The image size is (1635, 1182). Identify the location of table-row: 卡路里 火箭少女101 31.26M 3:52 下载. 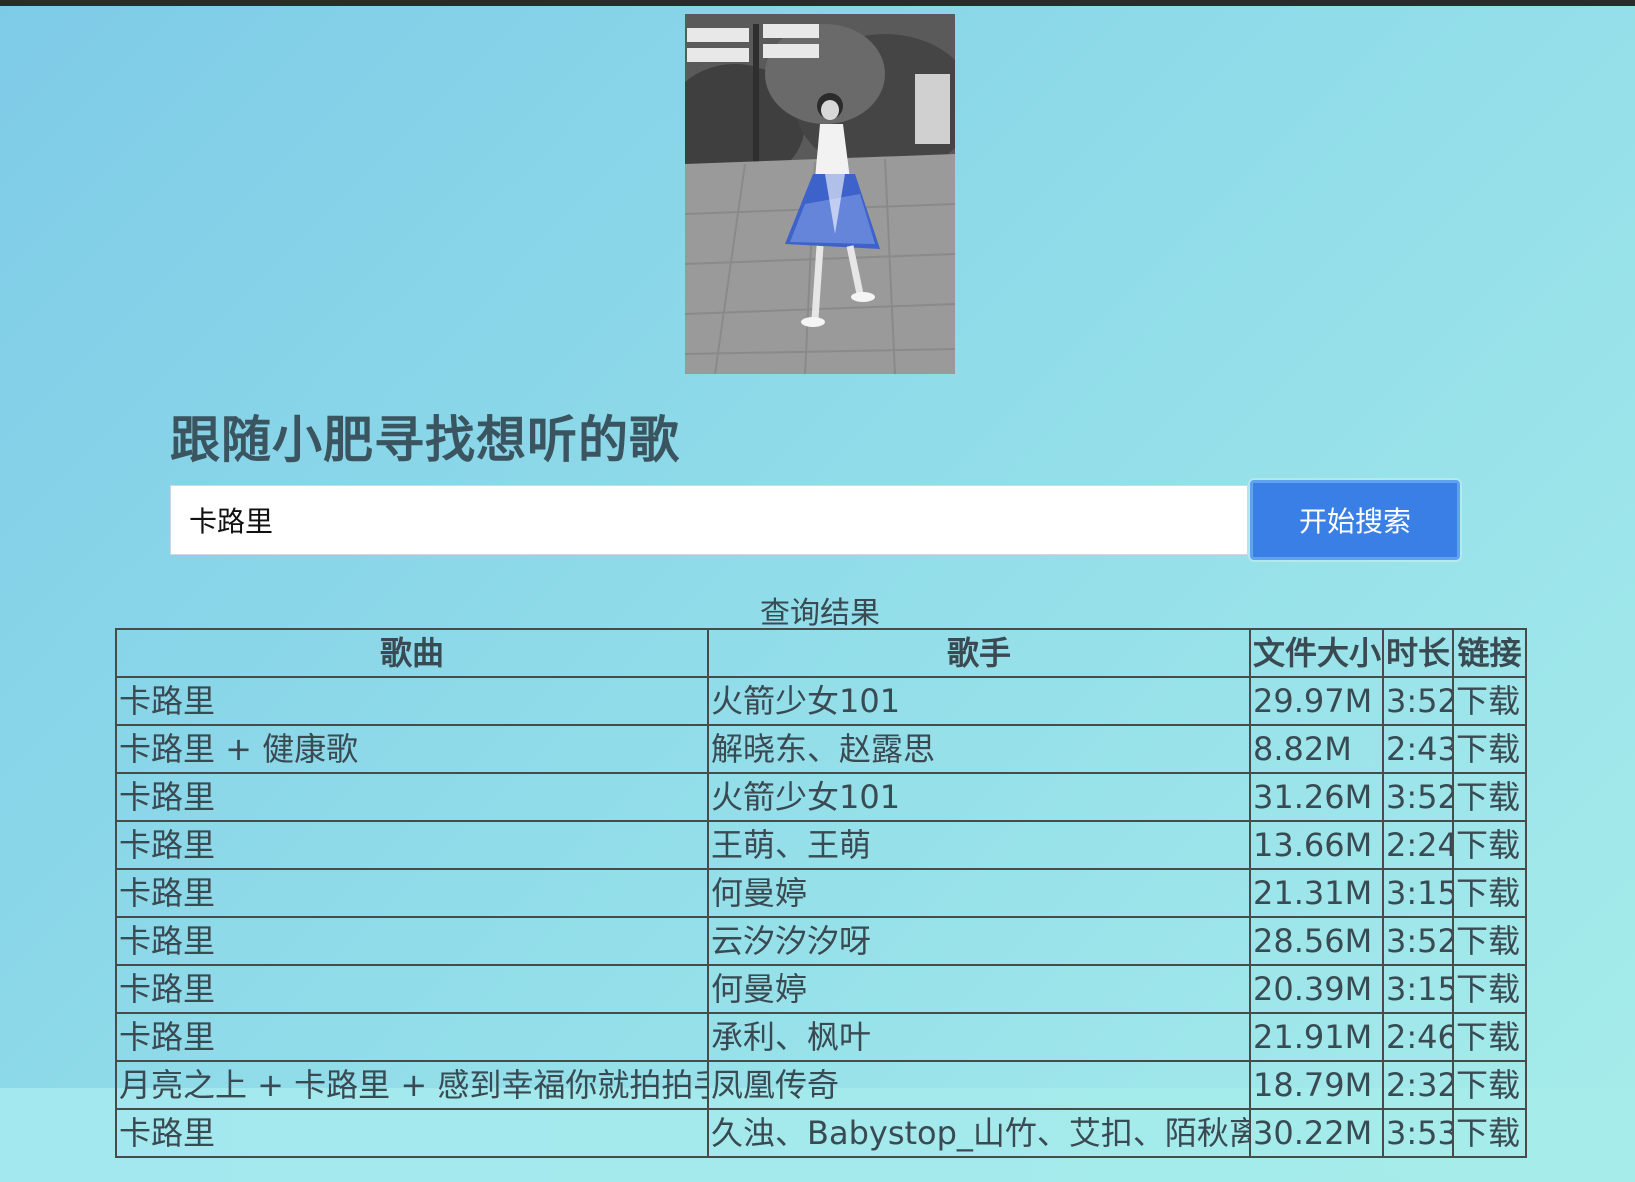
(821, 797).